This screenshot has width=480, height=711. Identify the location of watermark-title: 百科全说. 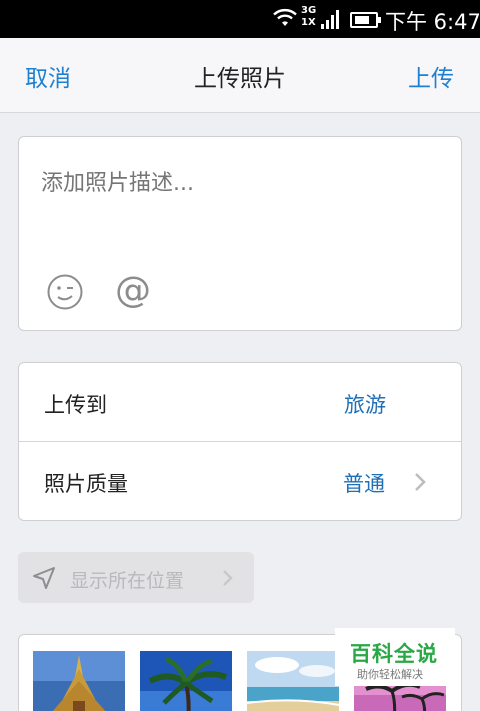
(394, 654).